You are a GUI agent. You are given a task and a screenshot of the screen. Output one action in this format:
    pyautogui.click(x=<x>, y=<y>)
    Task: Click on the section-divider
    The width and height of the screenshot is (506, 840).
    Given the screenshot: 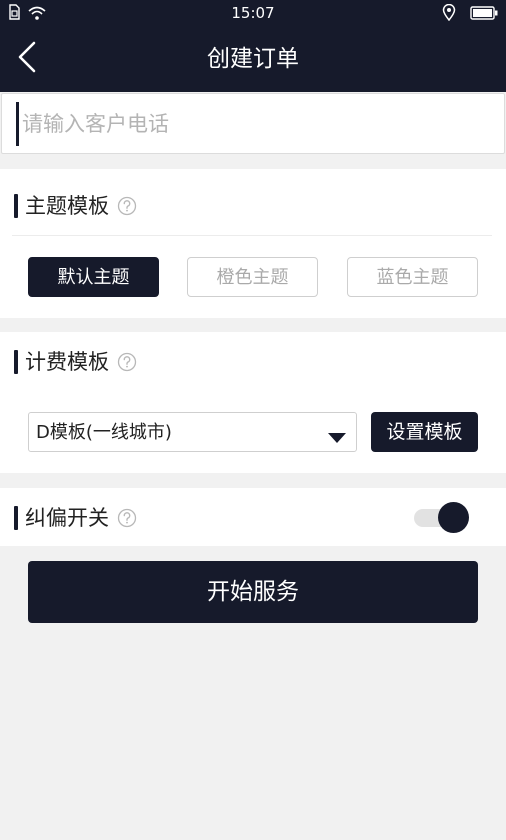 What is the action you would take?
    pyautogui.click(x=252, y=235)
    